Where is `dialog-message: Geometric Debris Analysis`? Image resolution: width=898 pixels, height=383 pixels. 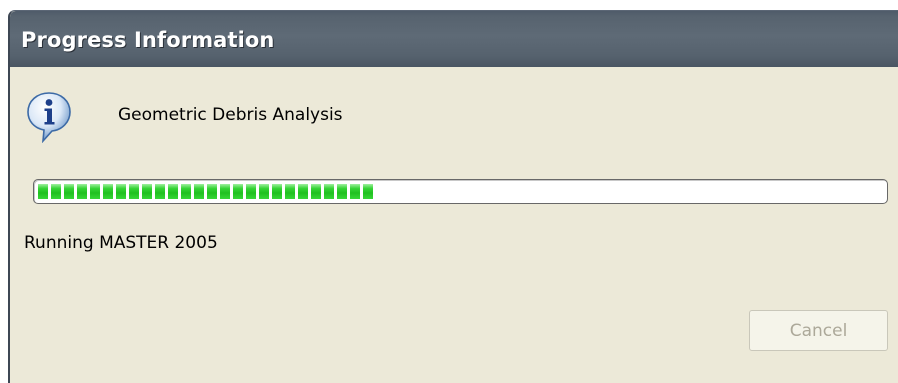
dialog-message: Geometric Debris Analysis is located at coordinates (230, 115).